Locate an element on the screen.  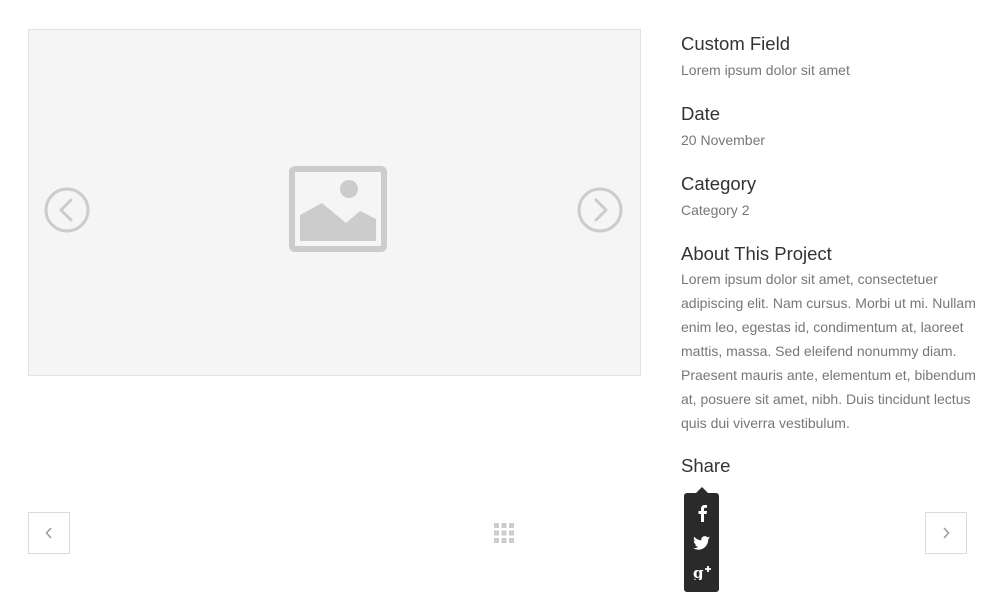
next-project-button is located at coordinates (946, 533).